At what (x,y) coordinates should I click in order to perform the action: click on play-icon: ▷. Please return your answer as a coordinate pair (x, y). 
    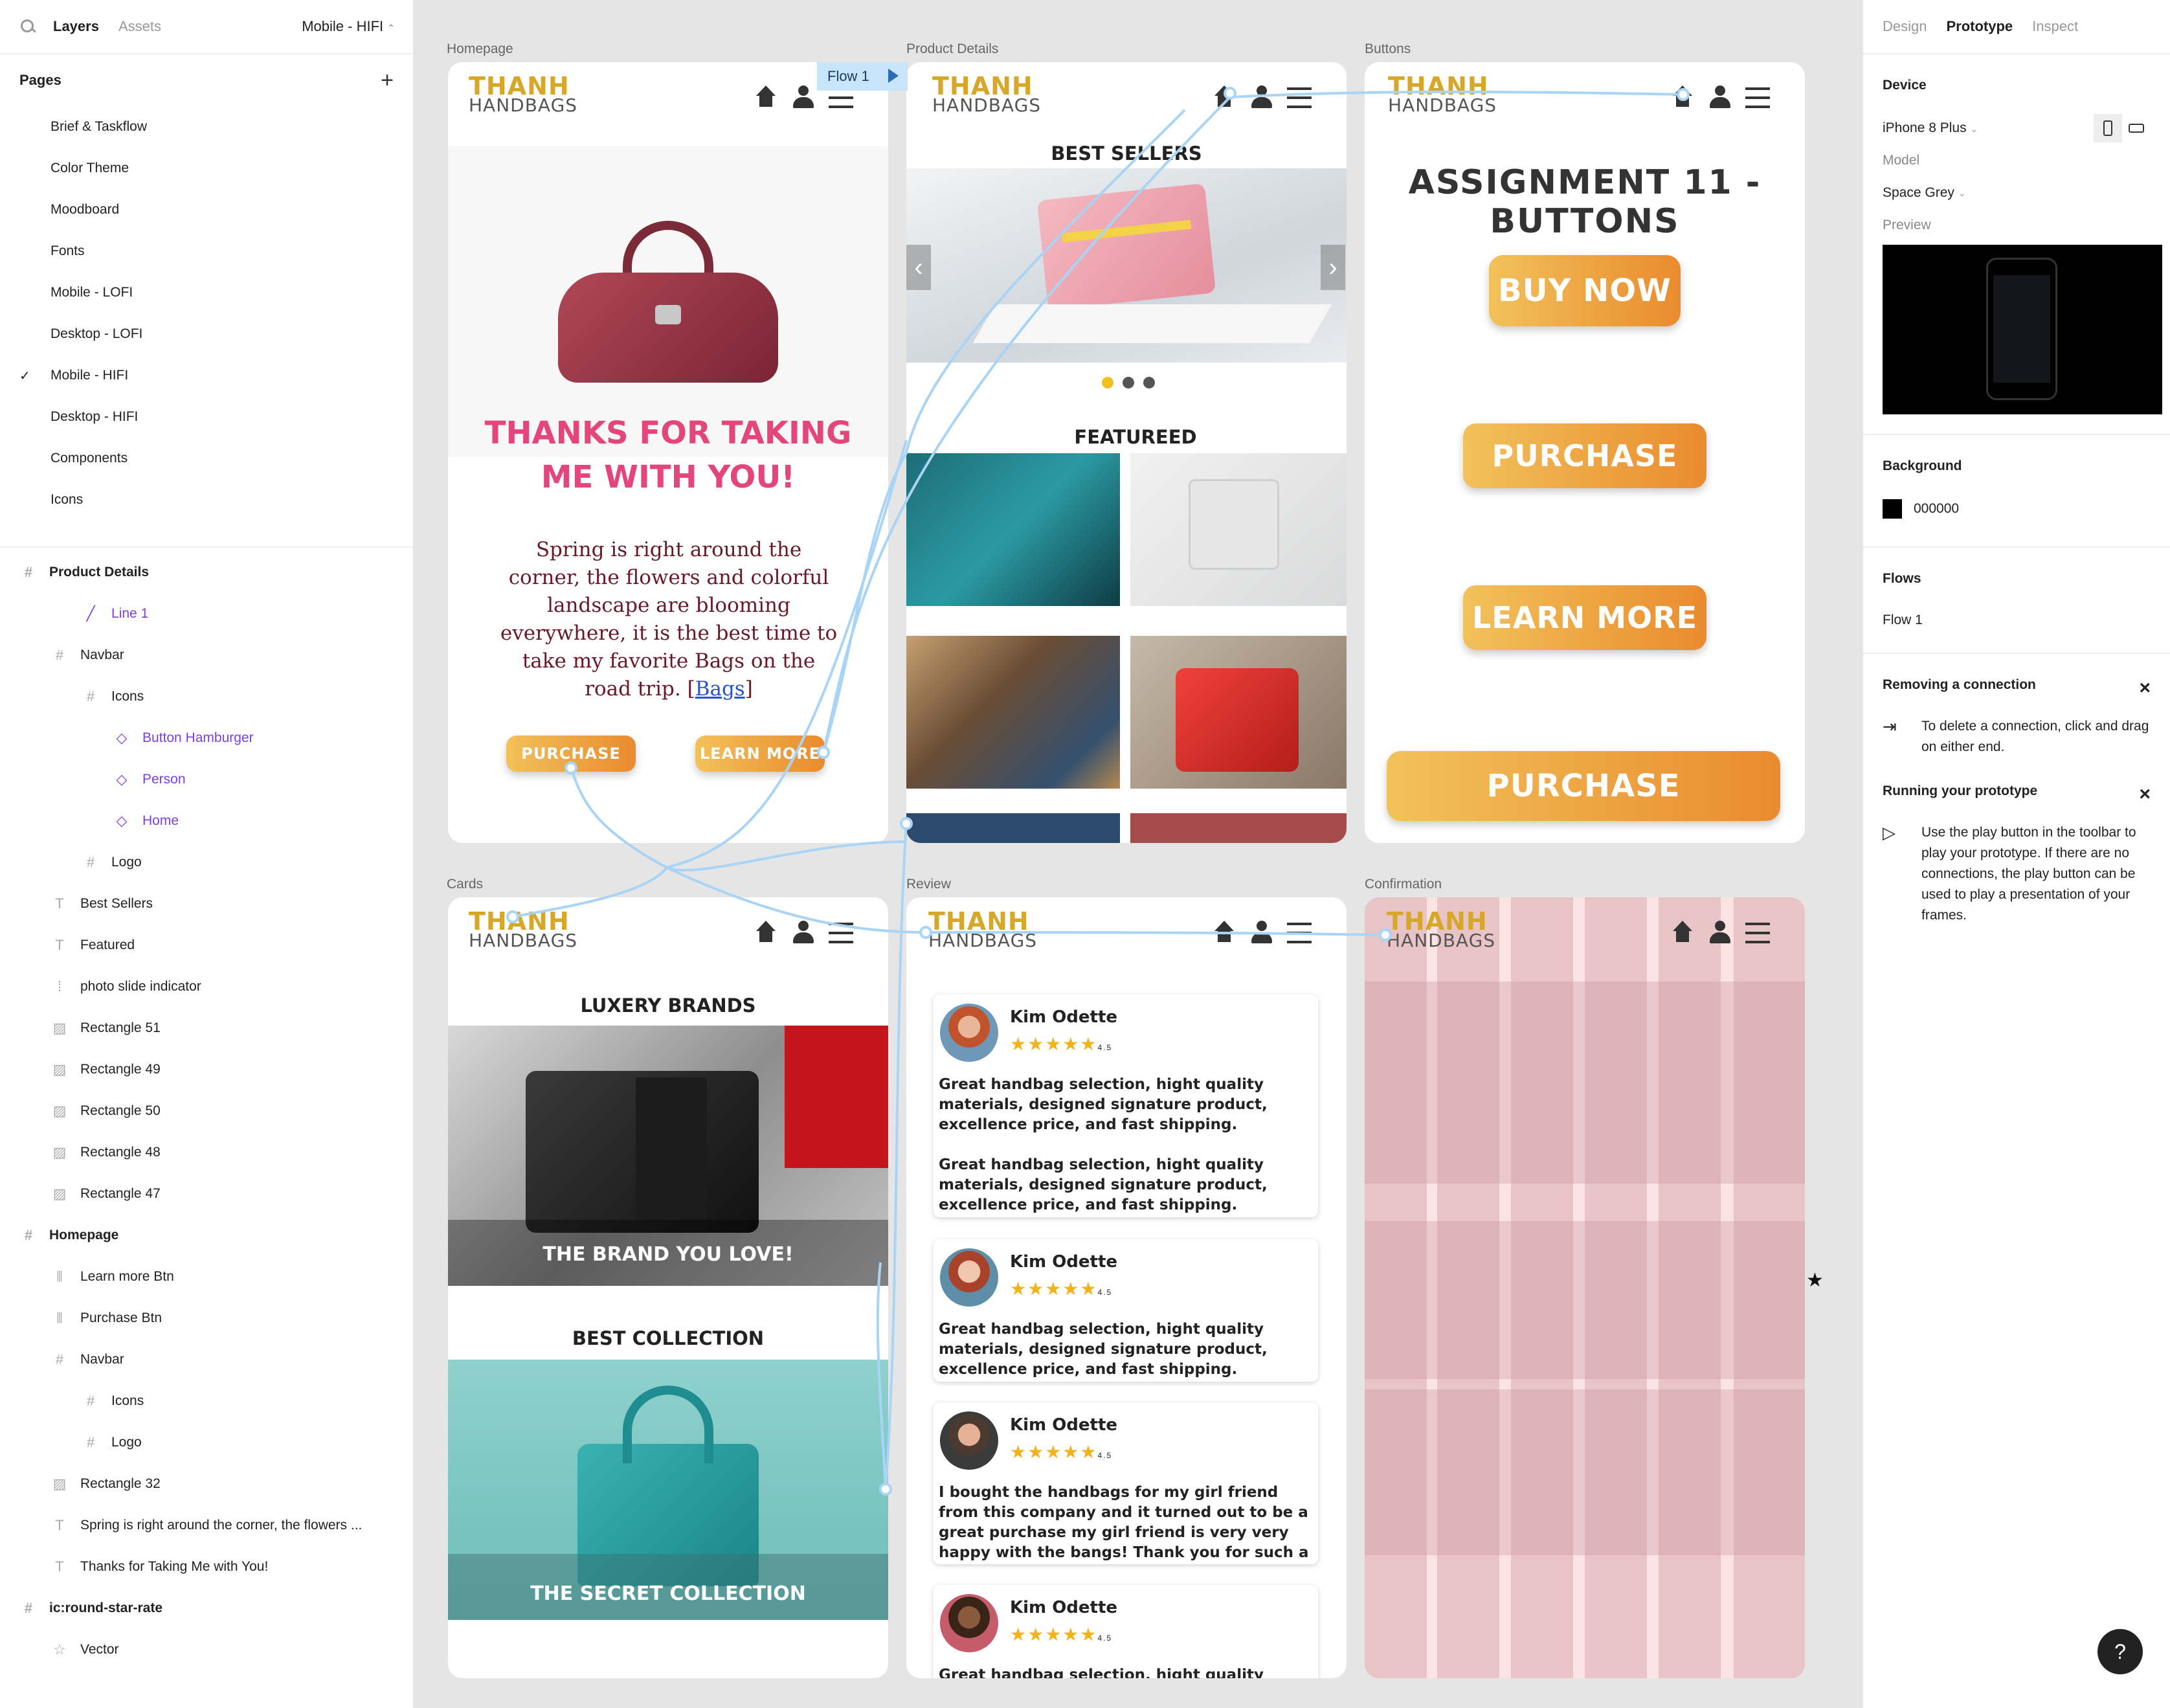
    Looking at the image, I should click on (1889, 833).